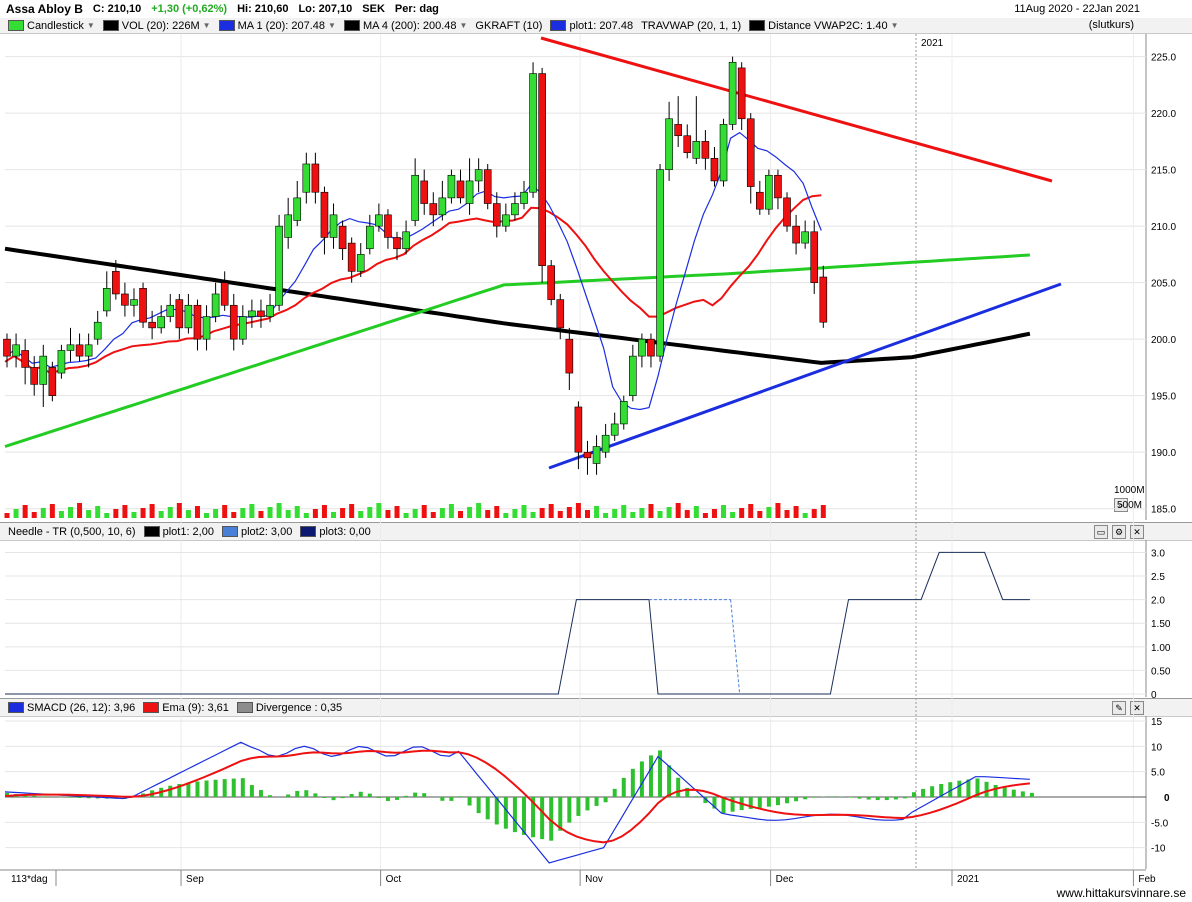  I want to click on needle-tick-label: 2.5, so click(1158, 577).